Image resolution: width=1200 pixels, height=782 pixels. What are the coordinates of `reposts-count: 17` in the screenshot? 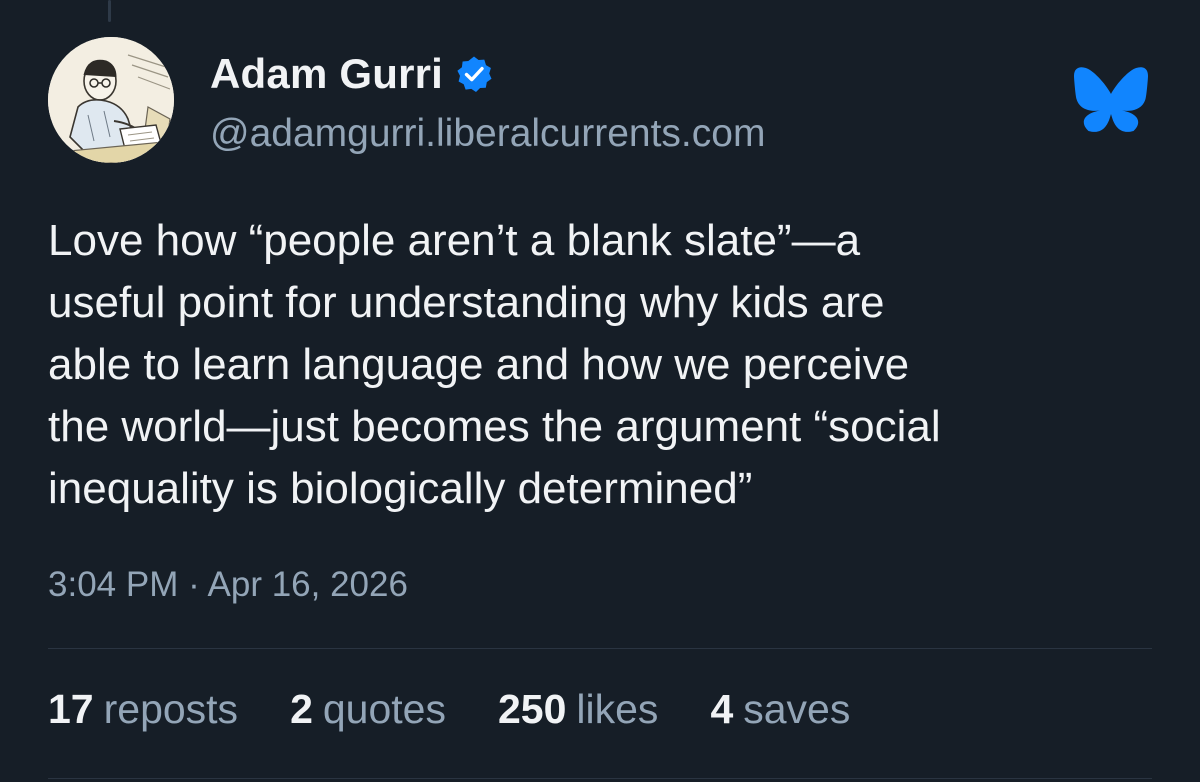 It's located at (71, 709).